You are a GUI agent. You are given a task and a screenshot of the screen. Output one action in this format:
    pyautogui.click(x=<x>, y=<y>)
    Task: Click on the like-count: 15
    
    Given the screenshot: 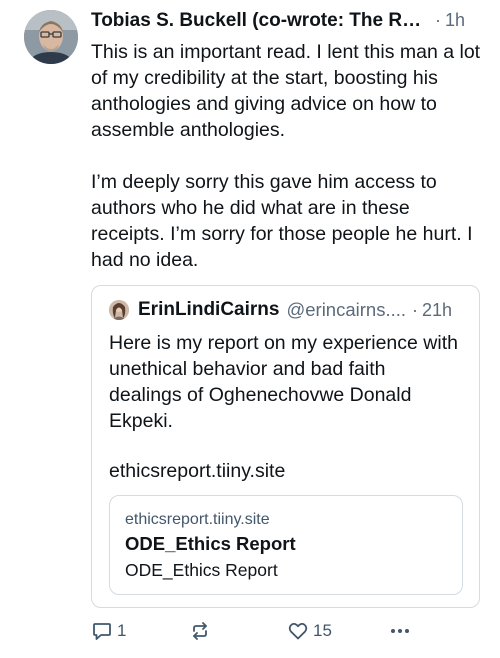 What is the action you would take?
    pyautogui.click(x=322, y=630)
    